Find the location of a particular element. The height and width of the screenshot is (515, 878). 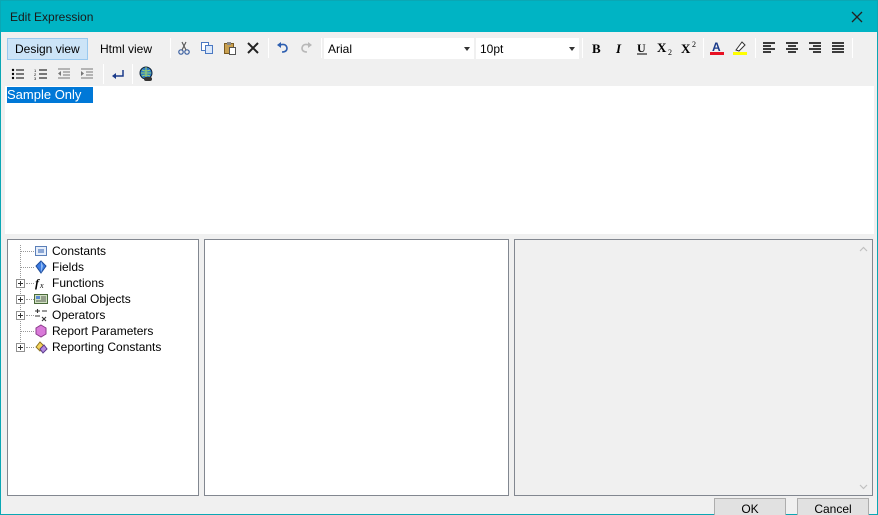

paste-icon is located at coordinates (230, 48).